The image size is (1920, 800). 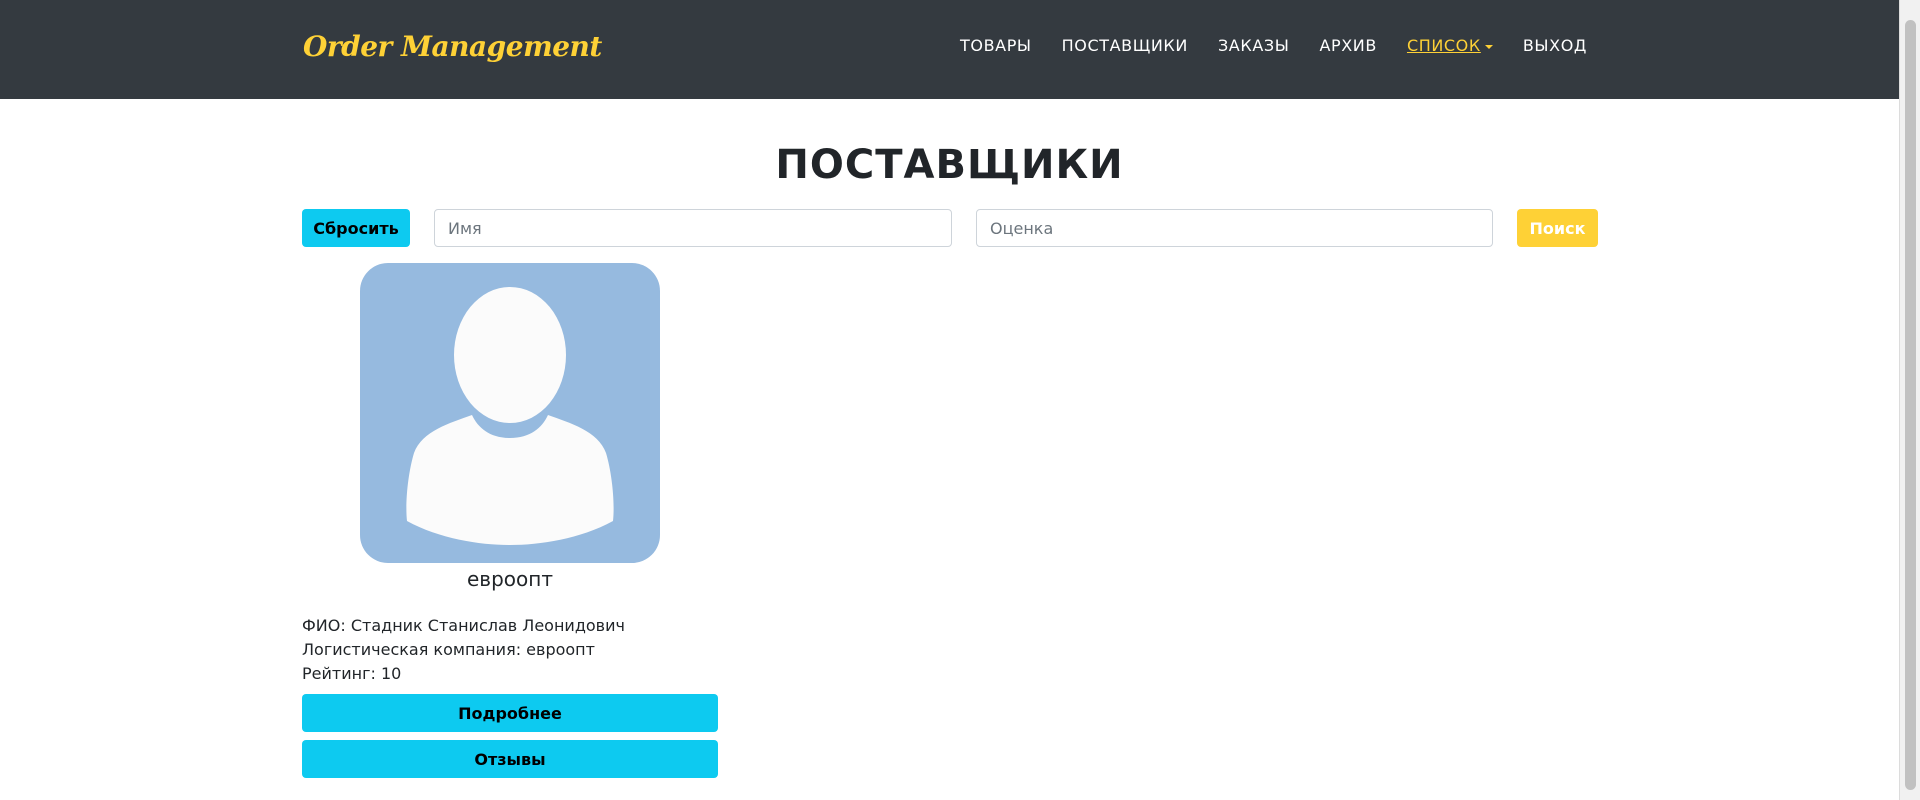 What do you see at coordinates (391, 673) in the screenshot?
I see `rating-value: 10` at bounding box center [391, 673].